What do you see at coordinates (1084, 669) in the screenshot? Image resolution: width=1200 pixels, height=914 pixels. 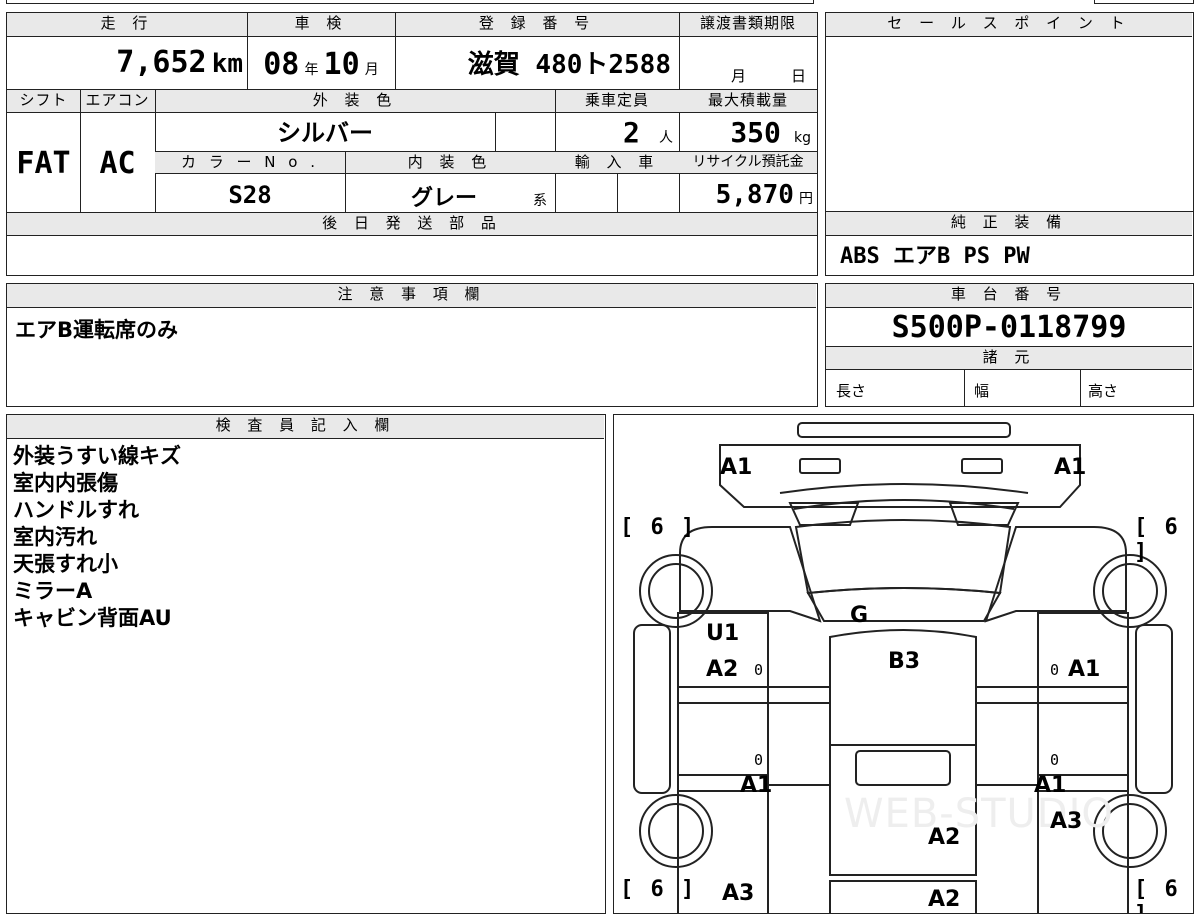 I see `mark-right-upper: A1` at bounding box center [1084, 669].